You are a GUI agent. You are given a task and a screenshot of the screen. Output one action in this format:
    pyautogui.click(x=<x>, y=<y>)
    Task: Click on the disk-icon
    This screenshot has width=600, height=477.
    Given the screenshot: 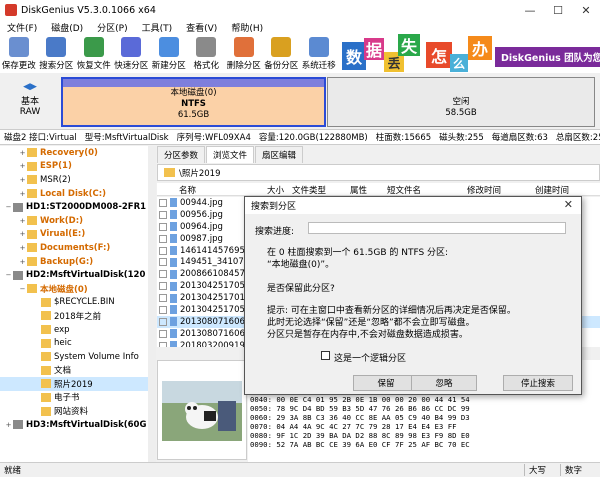 What is the action you would take?
    pyautogui.click(x=18, y=425)
    